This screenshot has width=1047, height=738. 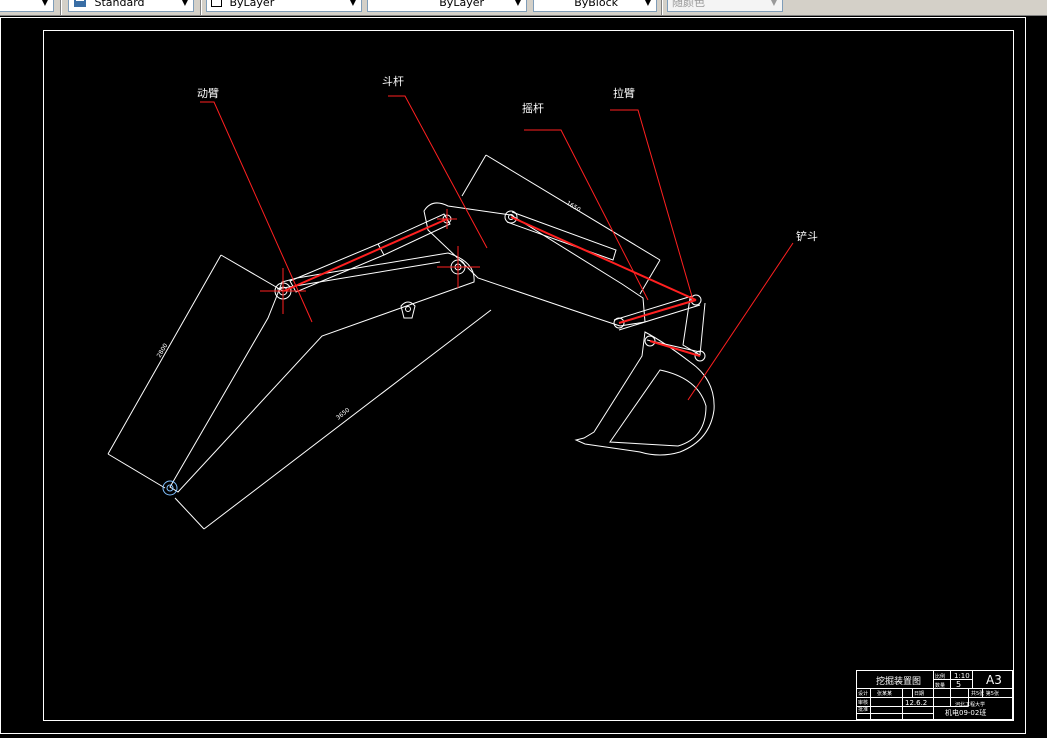 What do you see at coordinates (284, 6) in the screenshot?
I see `color-select: ByLayer ▼` at bounding box center [284, 6].